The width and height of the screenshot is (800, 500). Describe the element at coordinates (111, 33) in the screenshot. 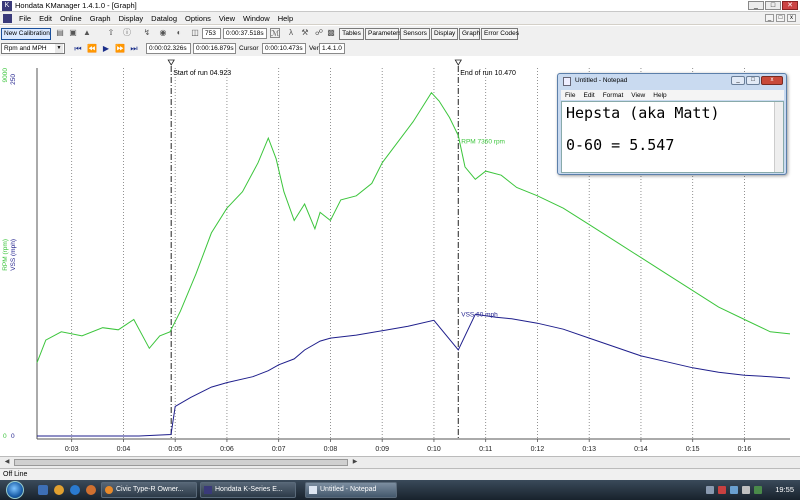

I see `upload-arrow-icon: ⇧` at that location.